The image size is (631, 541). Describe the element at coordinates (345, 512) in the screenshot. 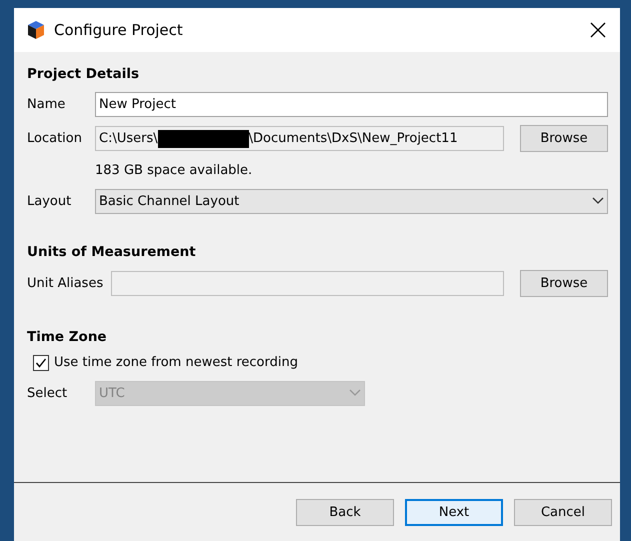

I see `dialog-button: Back` at that location.